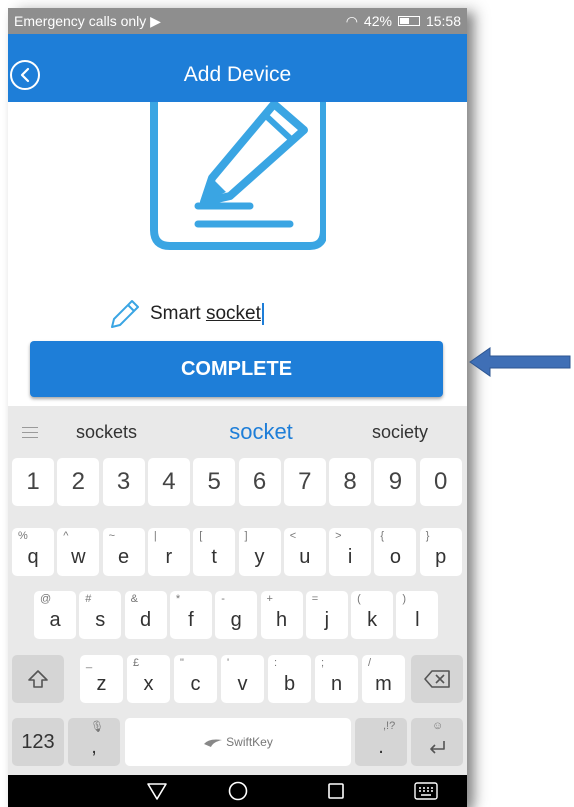 The width and height of the screenshot is (574, 807). What do you see at coordinates (148, 679) in the screenshot?
I see `key-x: £ x` at bounding box center [148, 679].